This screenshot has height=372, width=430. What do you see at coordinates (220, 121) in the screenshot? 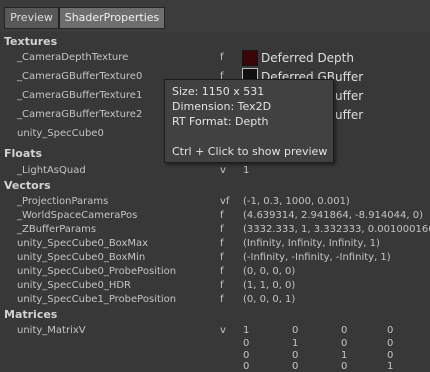
I see `tooltip-format: RT Format: Depth` at bounding box center [220, 121].